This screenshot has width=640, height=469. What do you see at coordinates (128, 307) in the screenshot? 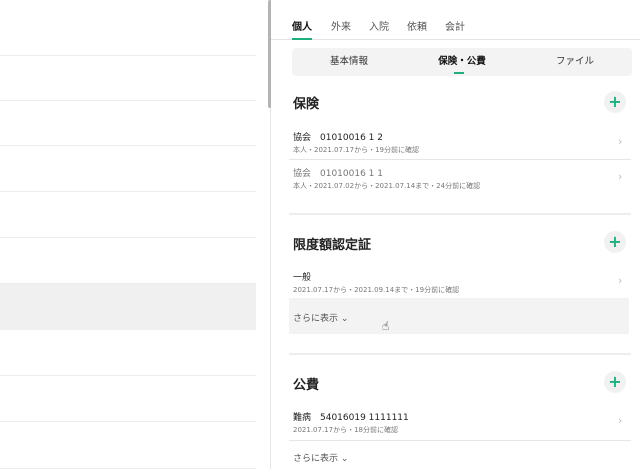
I see `list-item-selected` at bounding box center [128, 307].